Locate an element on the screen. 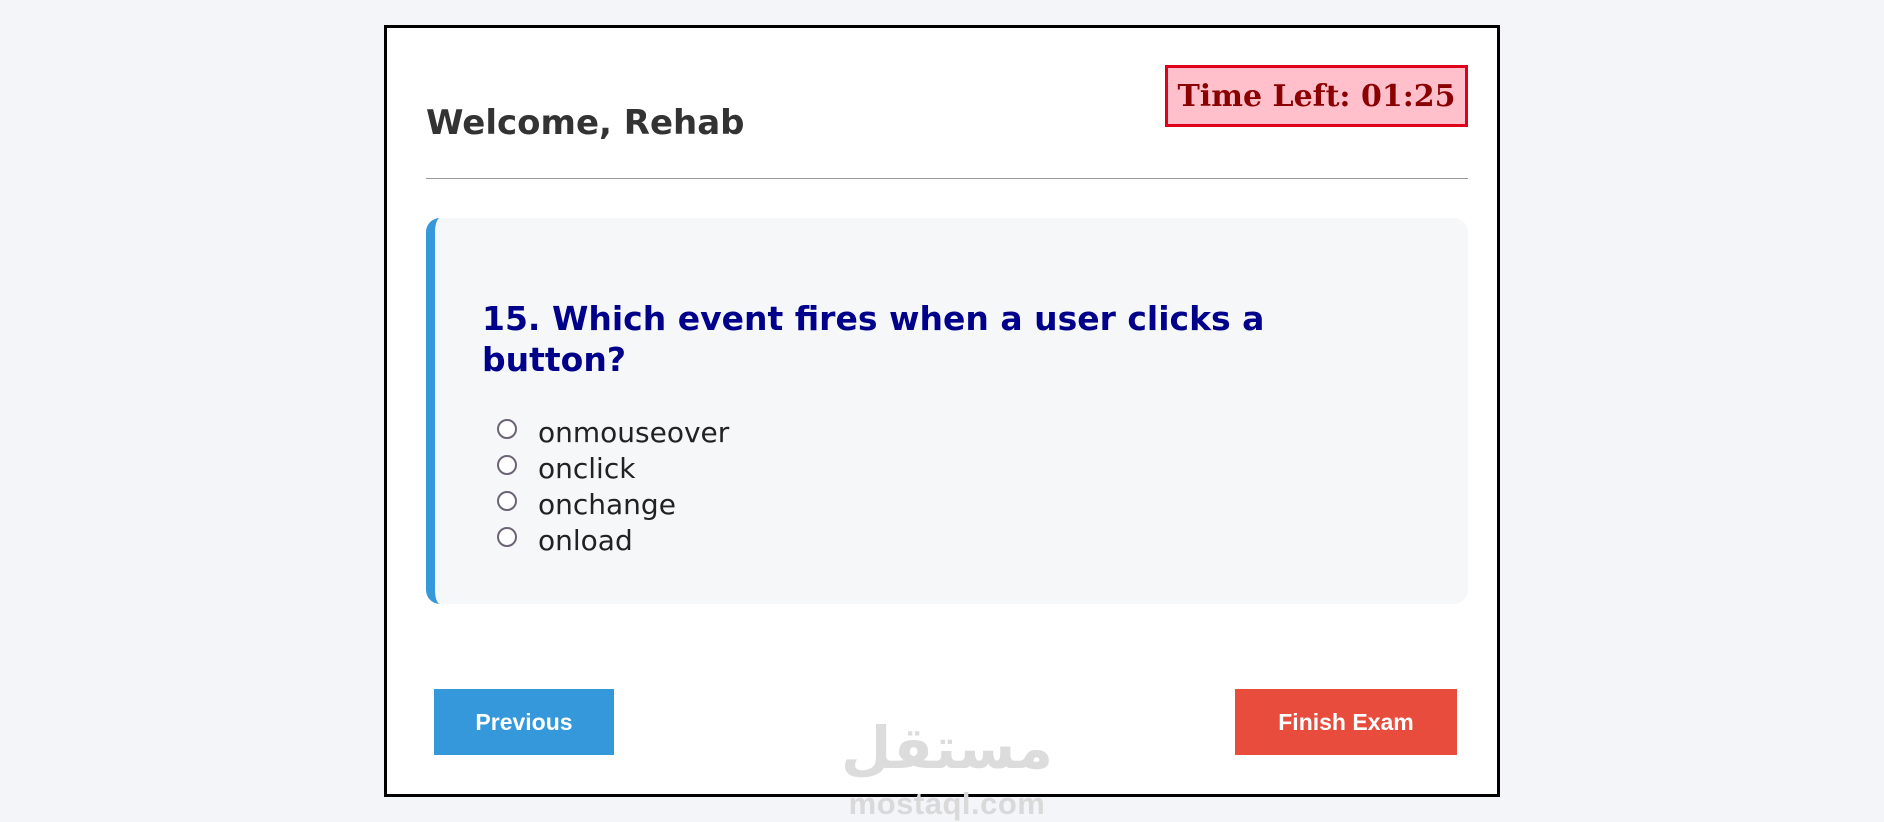 This screenshot has height=822, width=1884. option-onload: onload is located at coordinates (613, 540).